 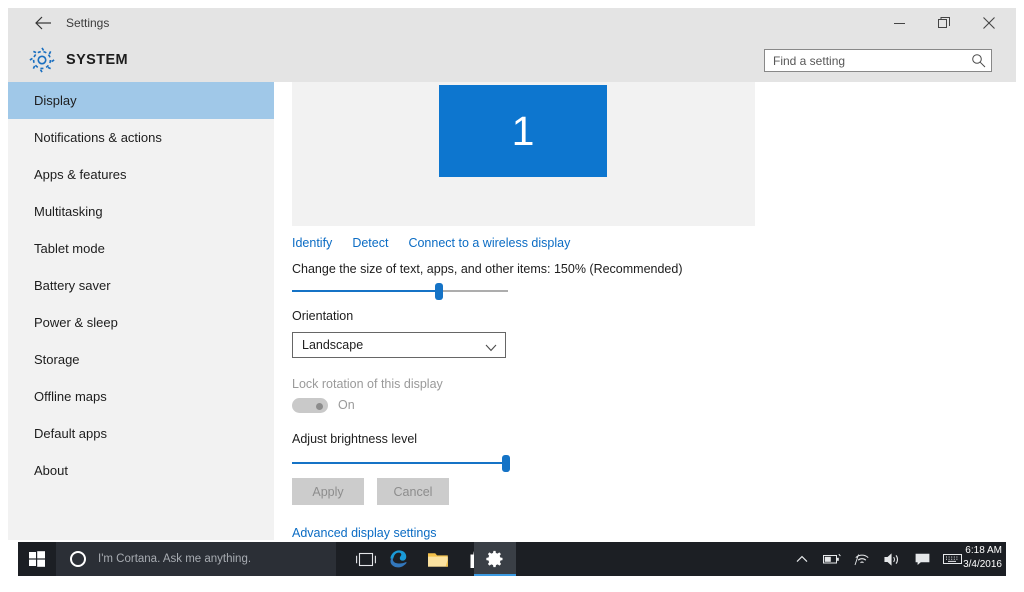 What do you see at coordinates (69, 248) in the screenshot?
I see `sidebar-item-label: Tablet mode` at bounding box center [69, 248].